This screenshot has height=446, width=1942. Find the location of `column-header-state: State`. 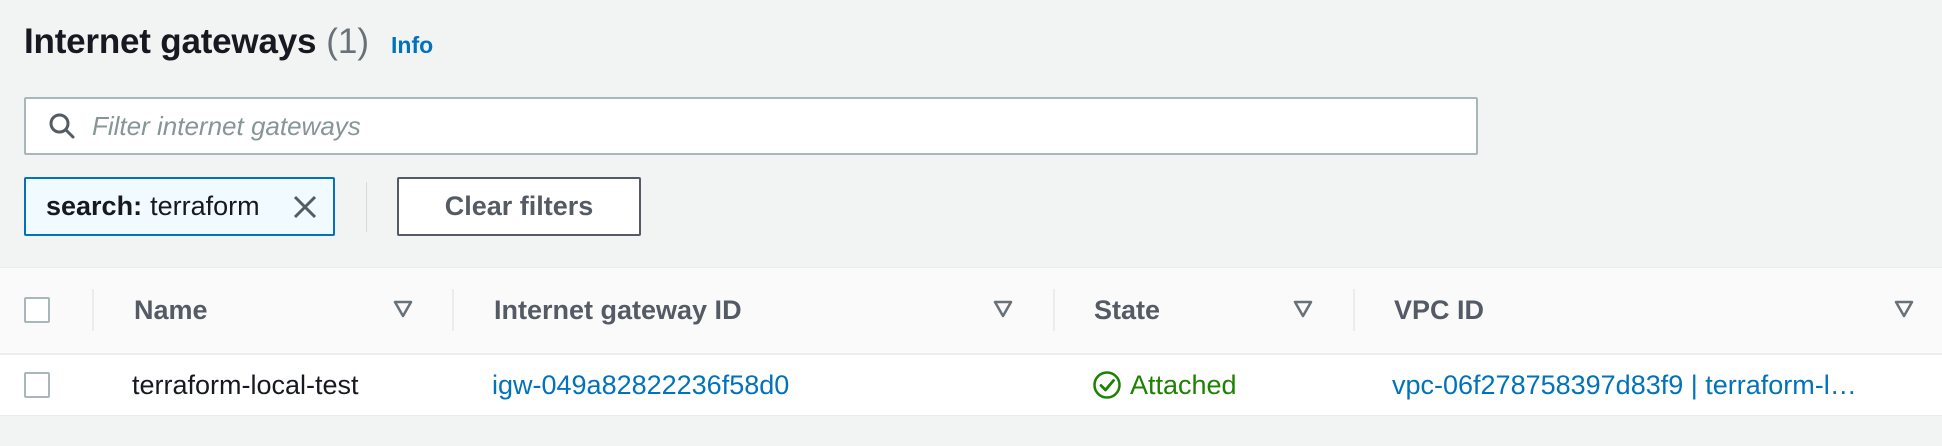

column-header-state: State is located at coordinates (1127, 310).